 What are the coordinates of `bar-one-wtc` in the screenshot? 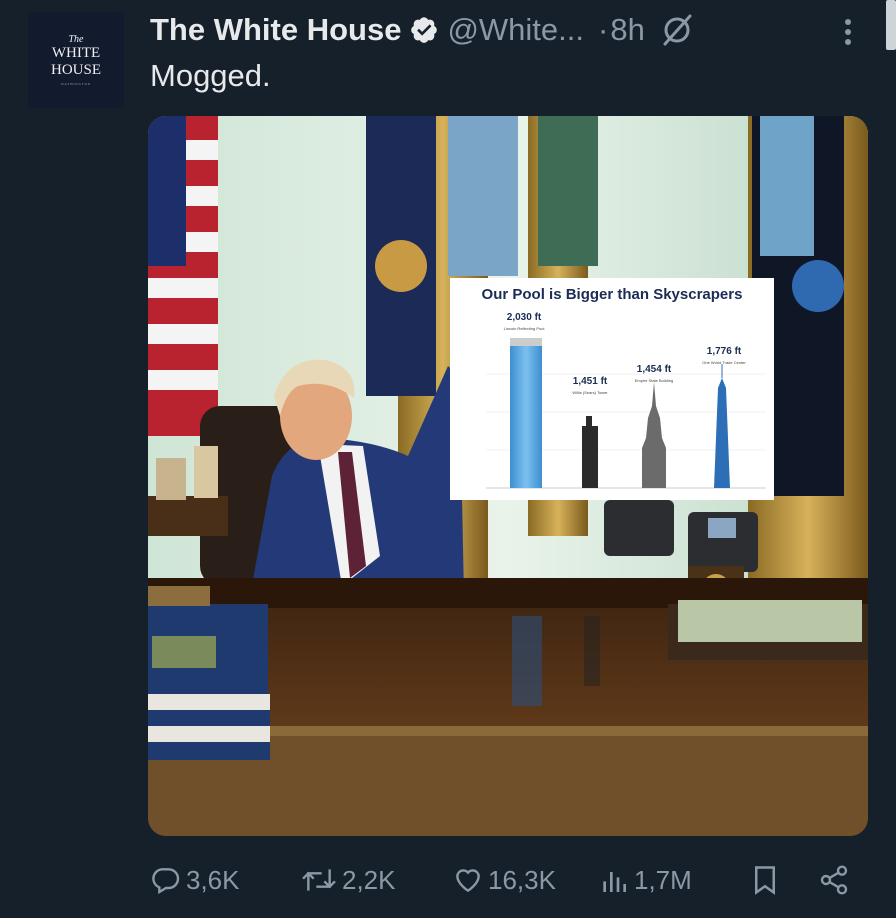 It's located at (722, 433).